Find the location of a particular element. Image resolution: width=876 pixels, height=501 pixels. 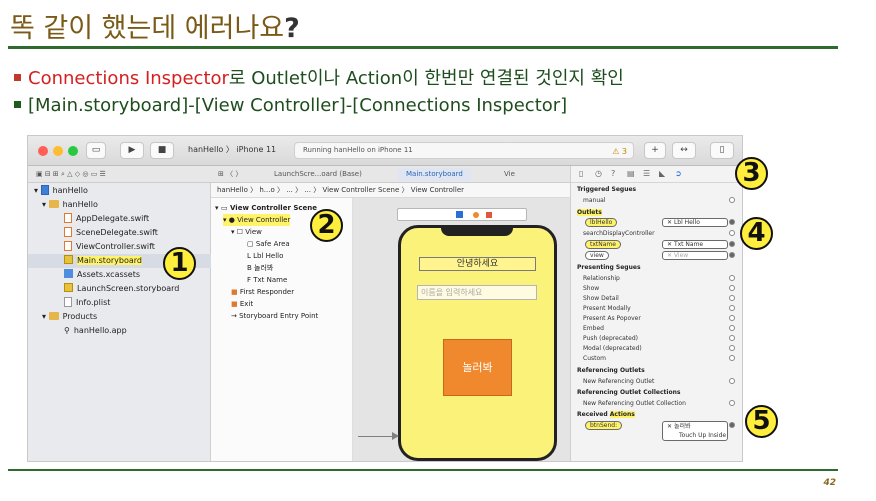

outline-button: B 놀러봐 is located at coordinates (260, 268).